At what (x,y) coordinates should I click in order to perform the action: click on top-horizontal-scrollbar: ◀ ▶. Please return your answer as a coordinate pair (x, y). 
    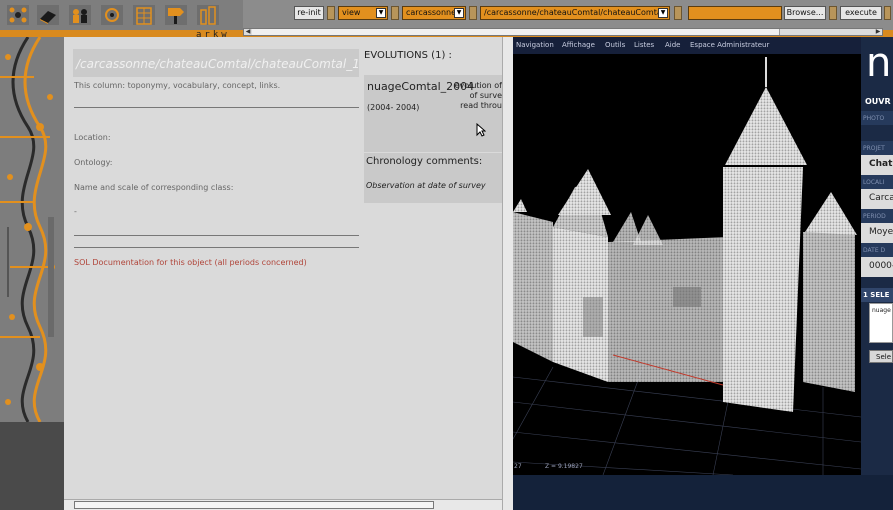
    Looking at the image, I should click on (563, 32).